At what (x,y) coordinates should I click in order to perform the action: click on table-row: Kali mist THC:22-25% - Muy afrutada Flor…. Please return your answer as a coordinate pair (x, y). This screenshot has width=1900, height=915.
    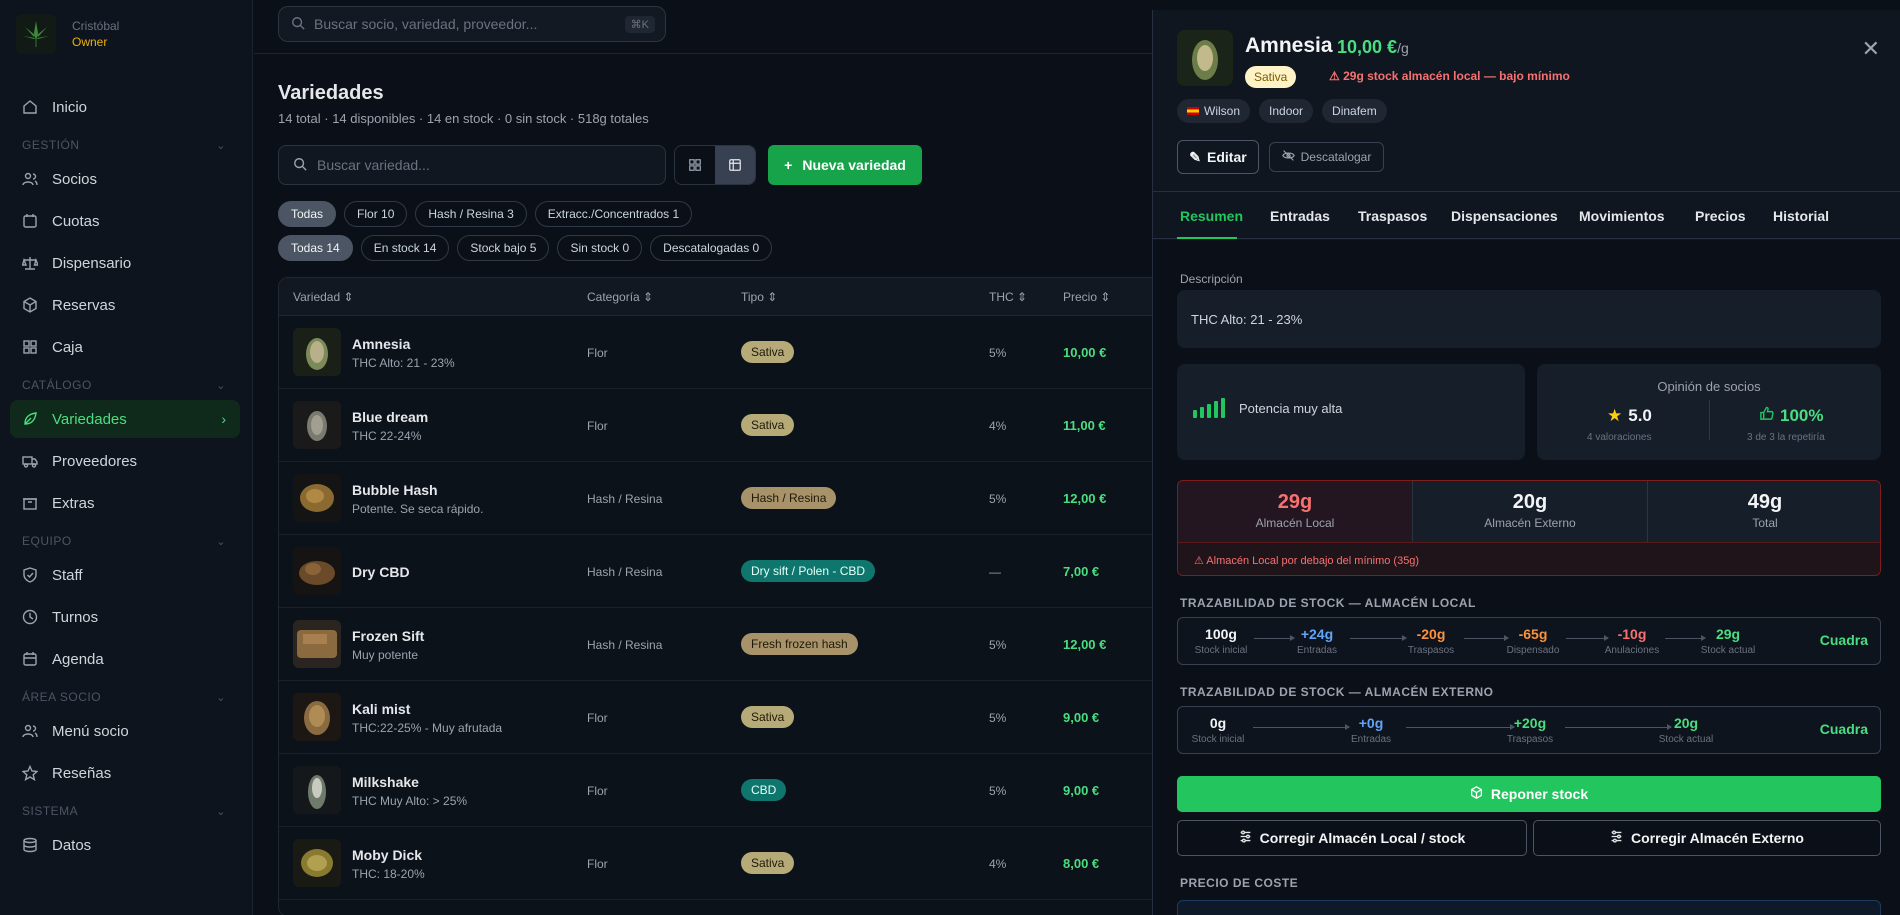
    Looking at the image, I should click on (728, 717).